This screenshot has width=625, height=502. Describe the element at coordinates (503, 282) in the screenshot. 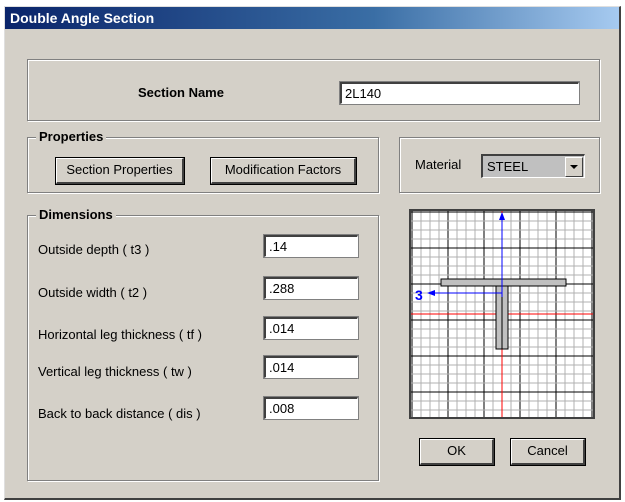

I see `horizontal-leg-flange` at that location.